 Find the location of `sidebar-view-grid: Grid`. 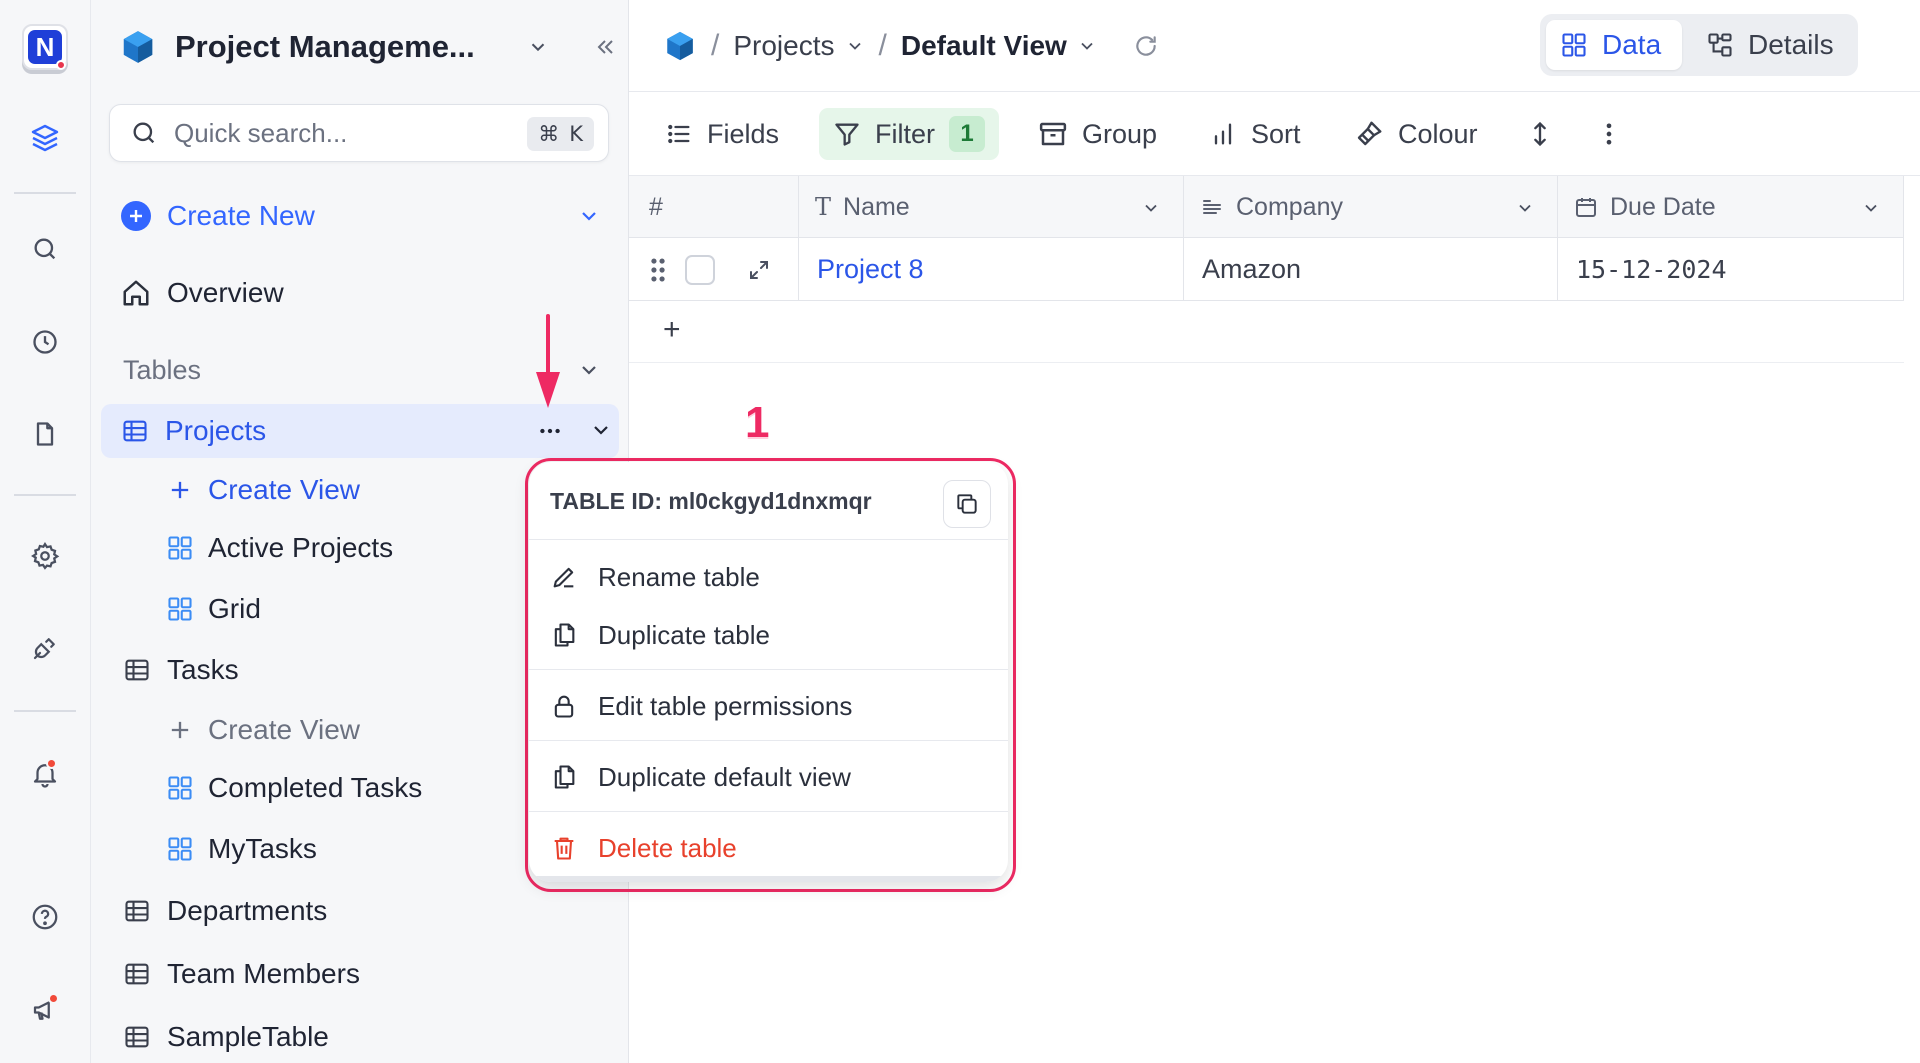

sidebar-view-grid: Grid is located at coordinates (213, 609).